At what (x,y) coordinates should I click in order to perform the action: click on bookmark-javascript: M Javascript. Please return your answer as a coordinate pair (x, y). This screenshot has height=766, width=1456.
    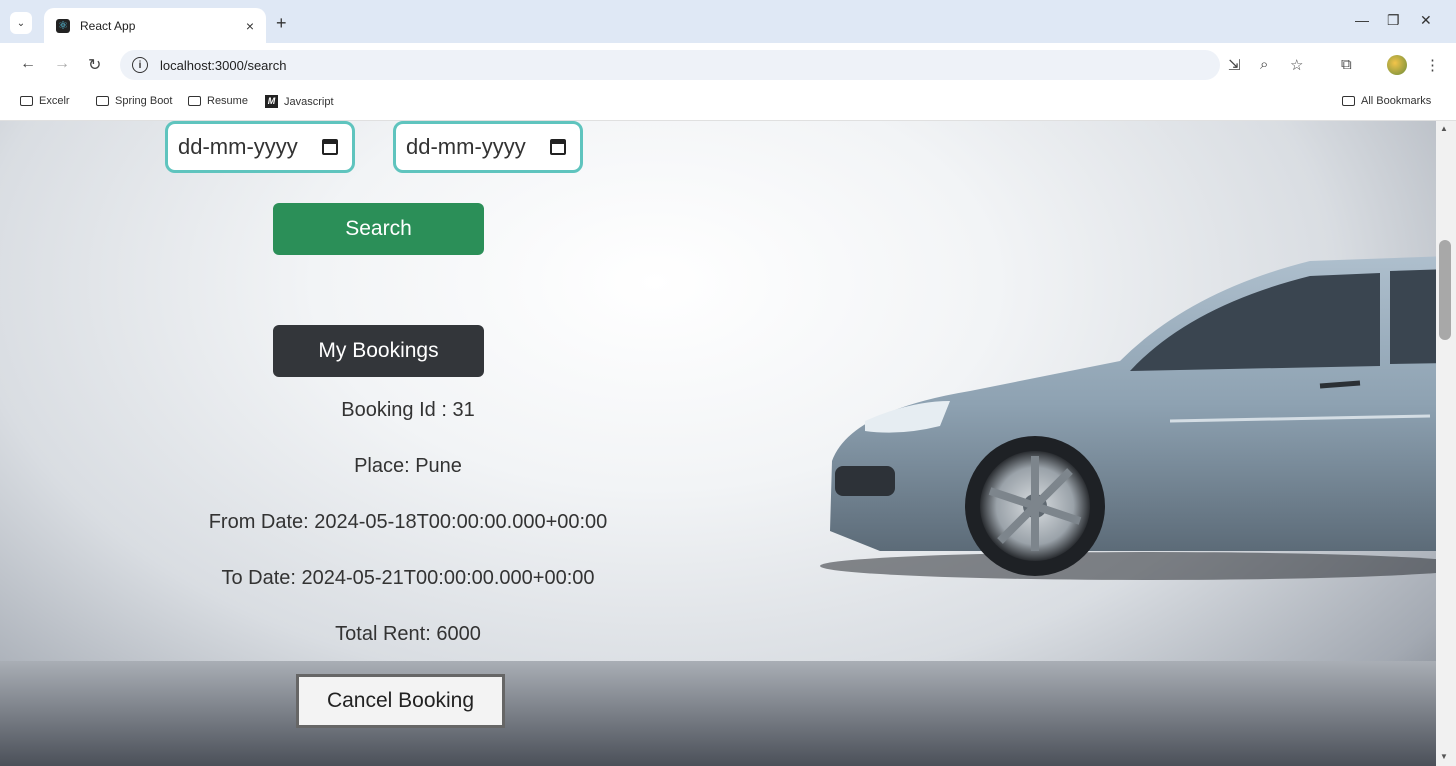
    Looking at the image, I should click on (299, 101).